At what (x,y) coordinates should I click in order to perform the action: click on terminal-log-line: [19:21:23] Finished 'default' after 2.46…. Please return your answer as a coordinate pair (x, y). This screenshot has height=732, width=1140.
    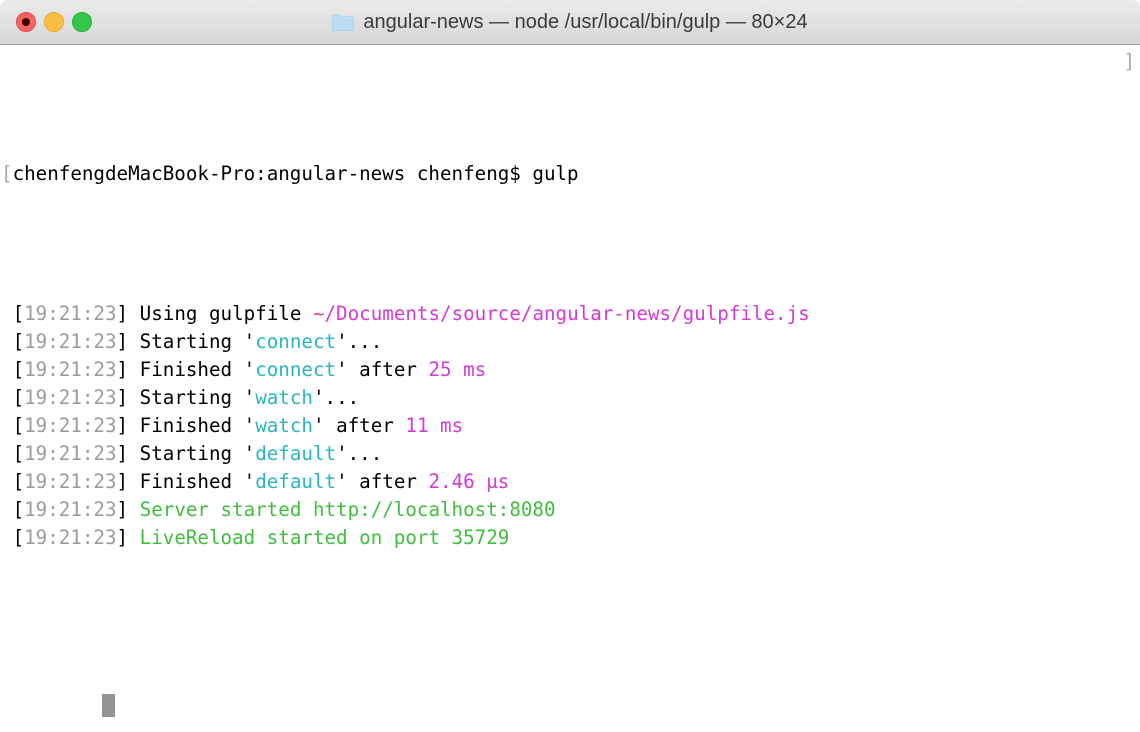
    Looking at the image, I should click on (570, 482).